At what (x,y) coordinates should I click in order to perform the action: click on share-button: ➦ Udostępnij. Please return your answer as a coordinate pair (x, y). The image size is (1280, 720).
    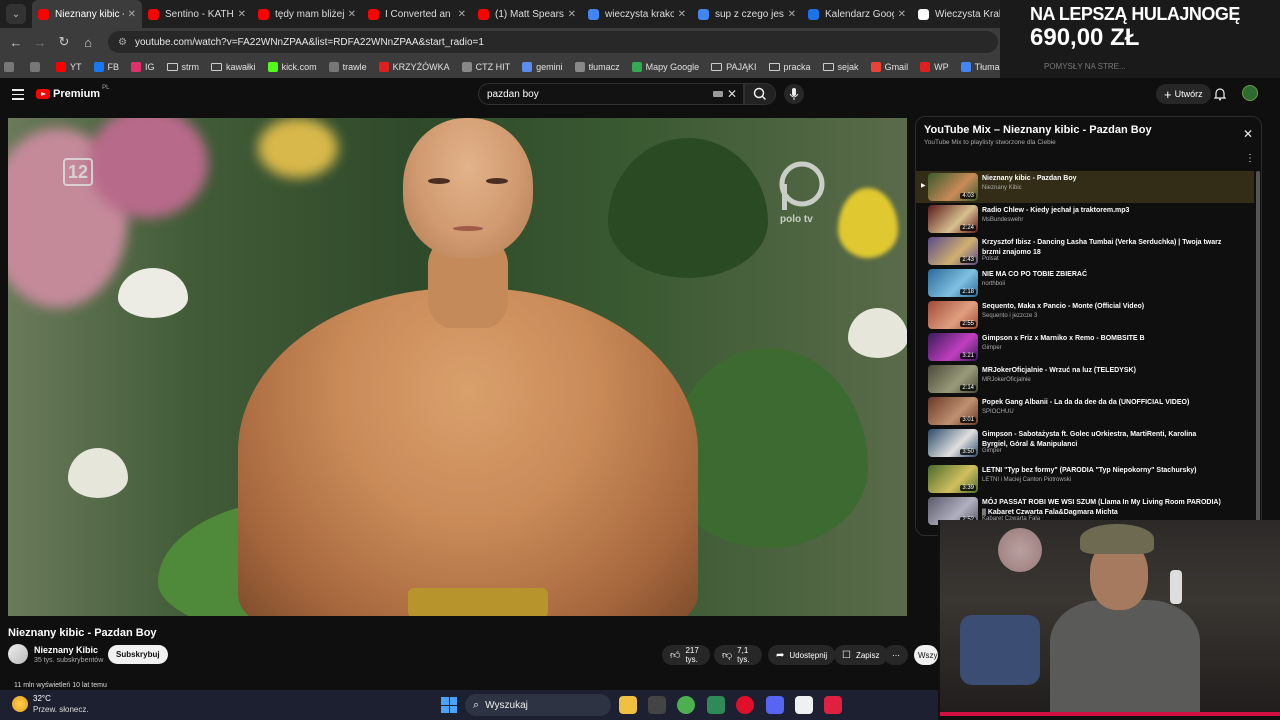
    Looking at the image, I should click on (802, 655).